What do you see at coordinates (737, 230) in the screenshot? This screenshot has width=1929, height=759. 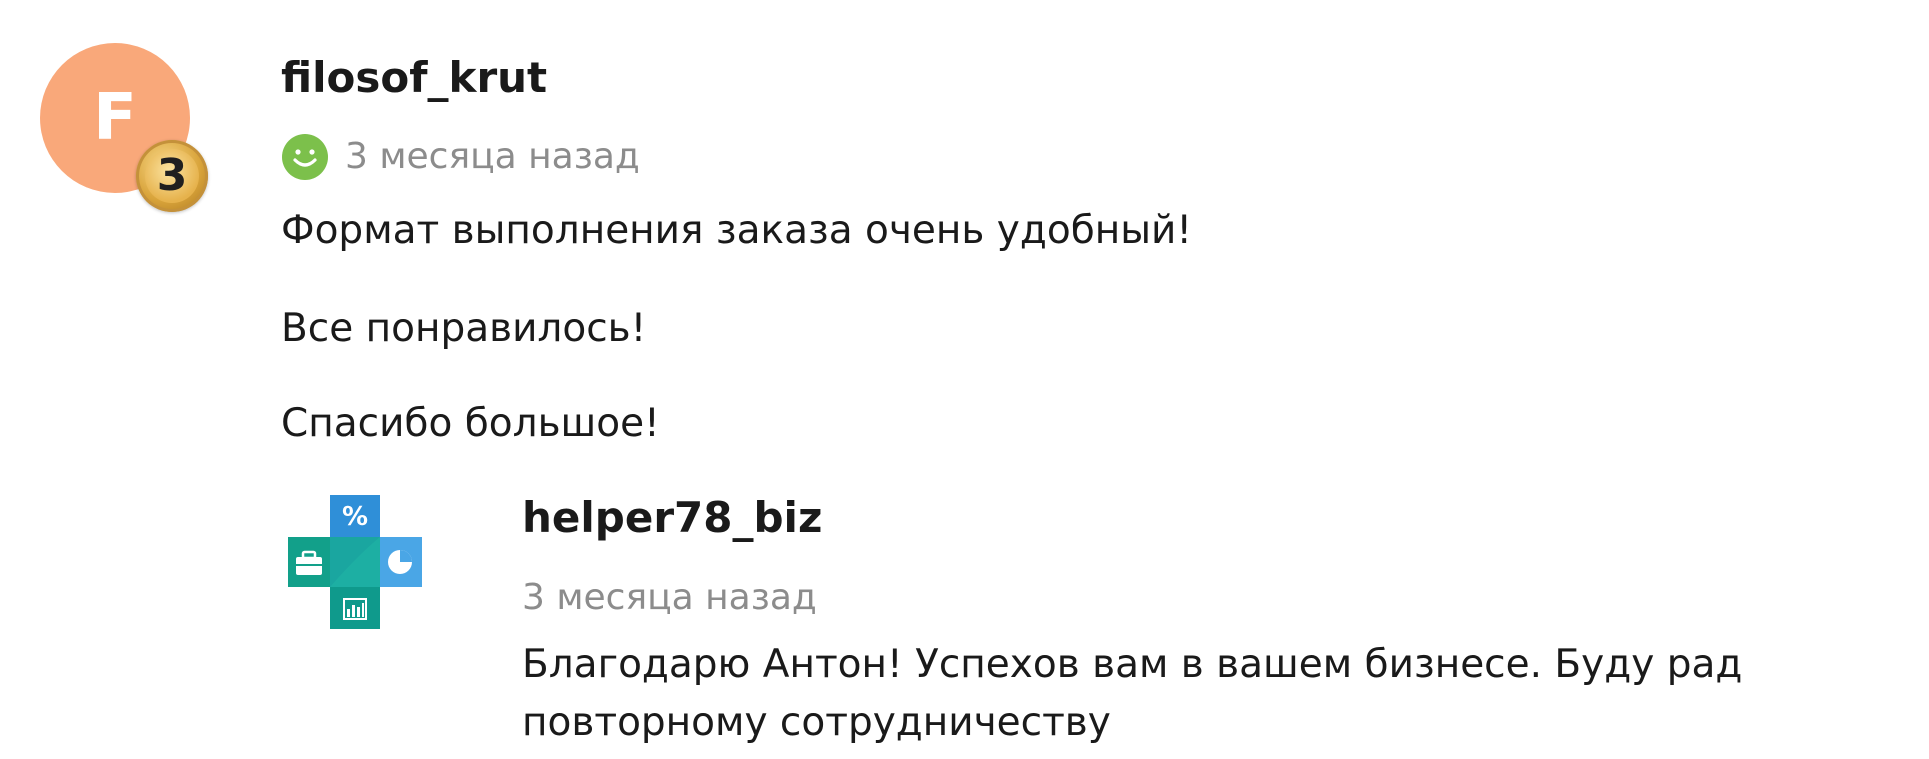 I see `review-paragraph-1: Формат выполнения заказа очень удобный!` at bounding box center [737, 230].